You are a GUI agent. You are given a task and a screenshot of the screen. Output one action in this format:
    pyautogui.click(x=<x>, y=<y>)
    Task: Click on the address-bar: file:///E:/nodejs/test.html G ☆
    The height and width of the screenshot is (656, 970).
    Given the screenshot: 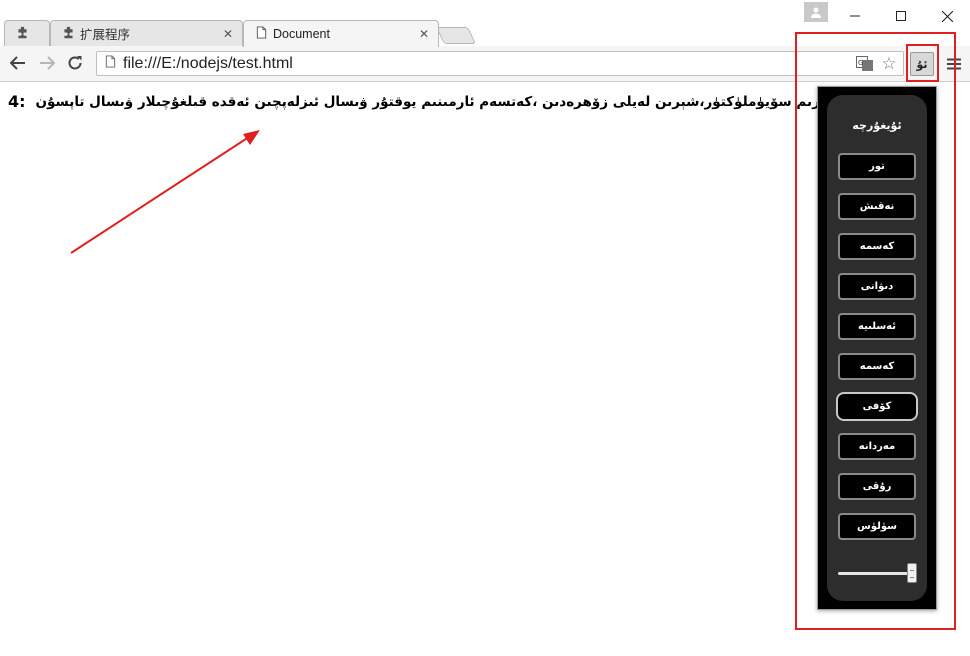 What is the action you would take?
    pyautogui.click(x=500, y=63)
    